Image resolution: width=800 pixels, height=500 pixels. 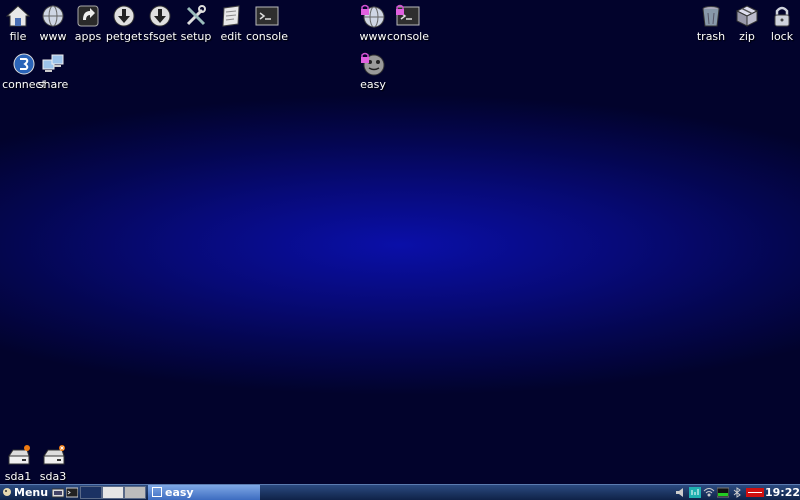 What do you see at coordinates (58, 492) in the screenshot?
I see `show-desktop-icon` at bounding box center [58, 492].